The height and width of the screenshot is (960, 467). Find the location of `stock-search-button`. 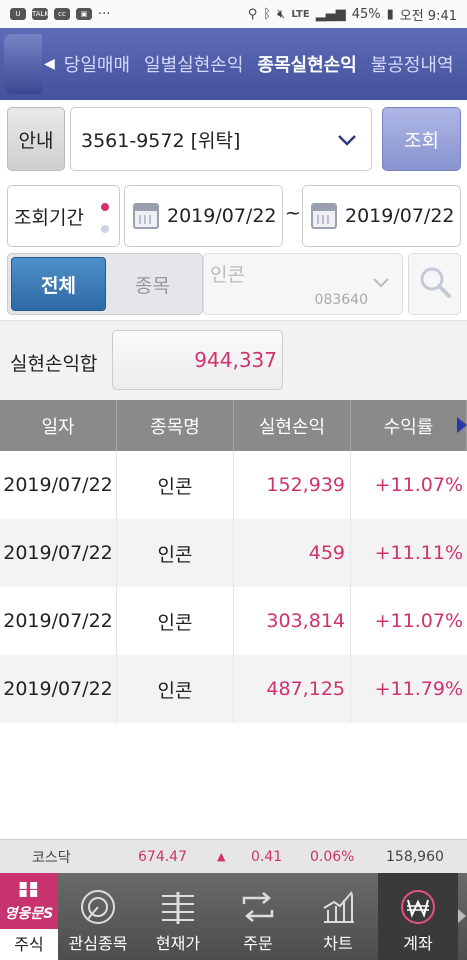

stock-search-button is located at coordinates (434, 284).